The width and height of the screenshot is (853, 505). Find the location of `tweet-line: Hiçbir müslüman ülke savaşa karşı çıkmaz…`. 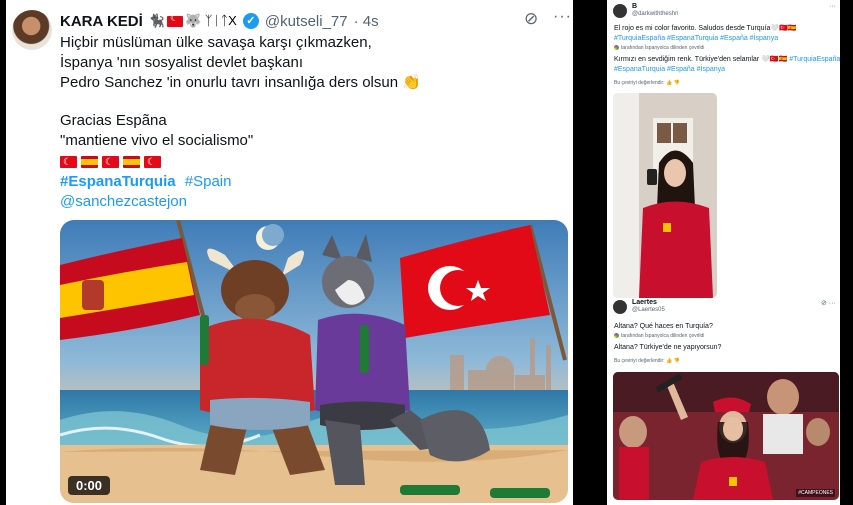

tweet-line: Hiçbir müslüman ülke savaşa karşı çıkmaz… is located at coordinates (216, 42).